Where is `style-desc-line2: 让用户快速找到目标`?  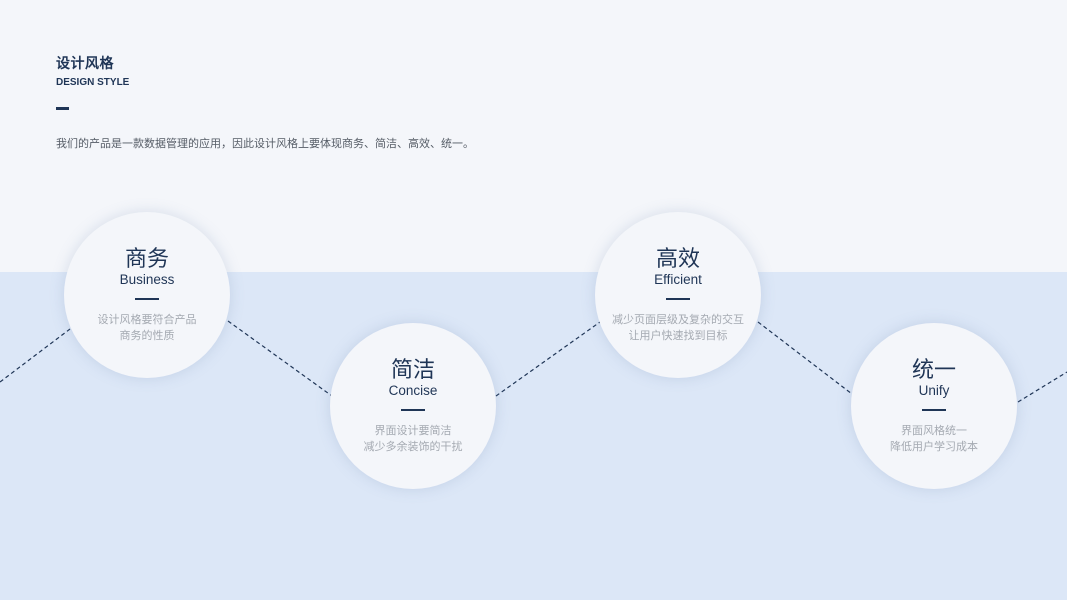 style-desc-line2: 让用户快速找到目标 is located at coordinates (678, 335).